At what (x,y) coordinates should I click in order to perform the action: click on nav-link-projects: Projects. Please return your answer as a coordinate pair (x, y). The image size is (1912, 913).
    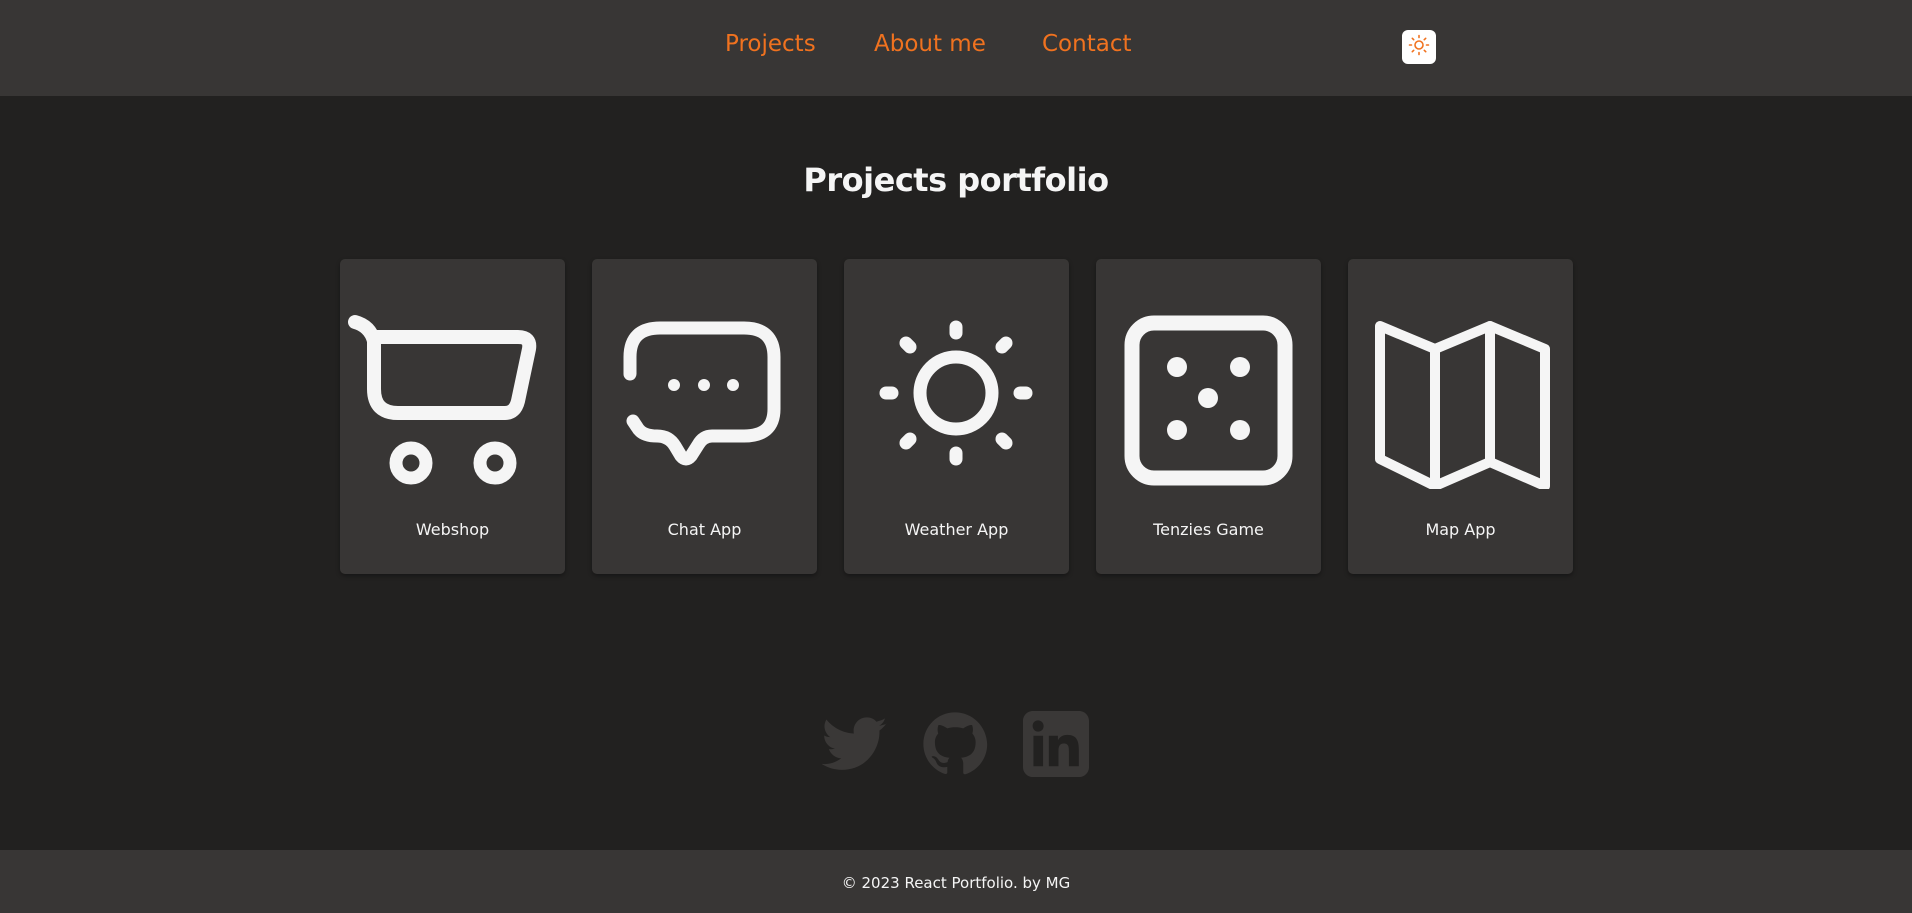
    Looking at the image, I should click on (770, 44).